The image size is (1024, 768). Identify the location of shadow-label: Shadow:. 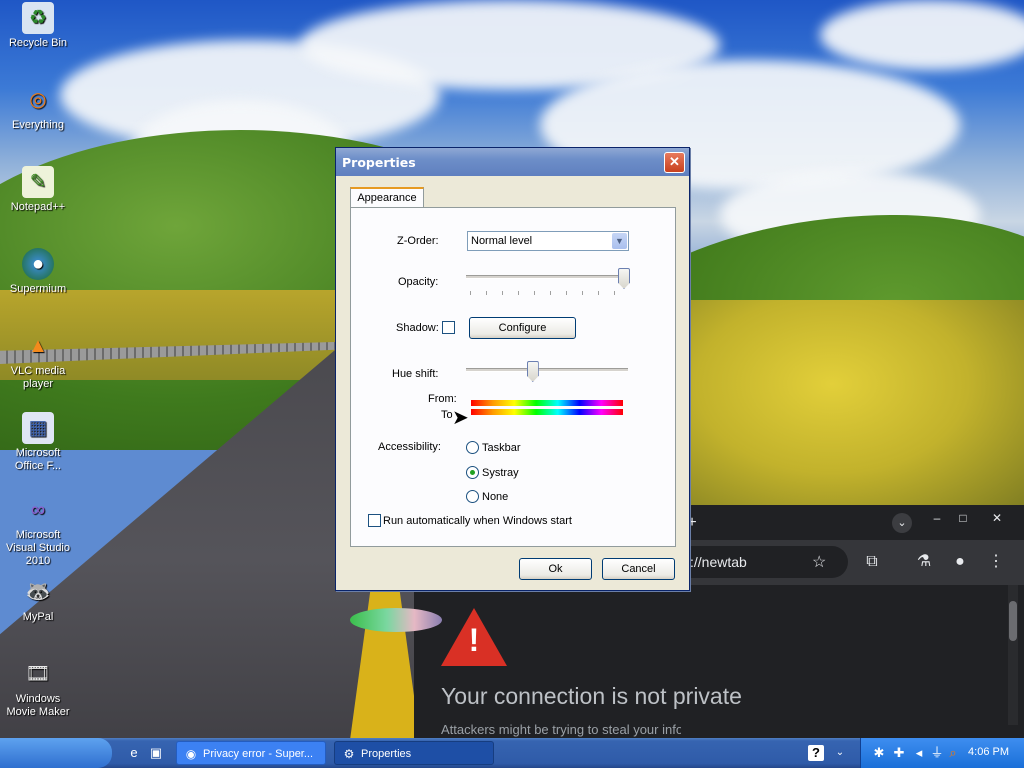
(417, 328).